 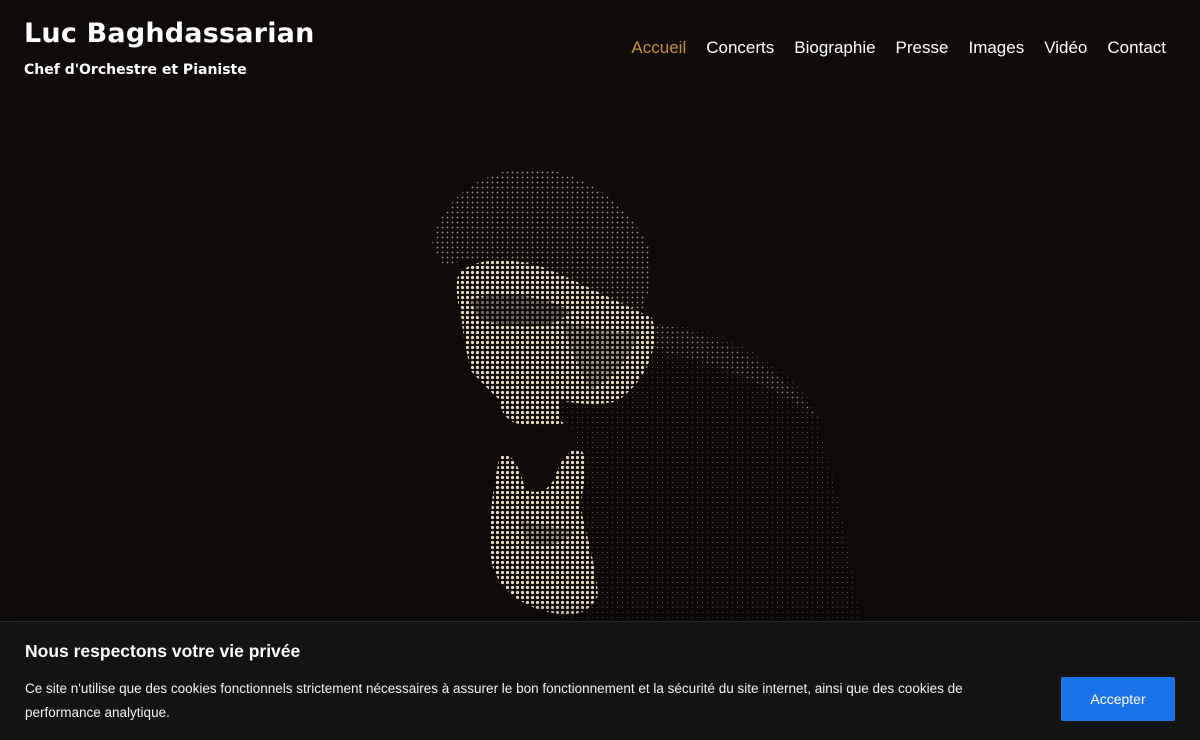 I want to click on site-subtitle: Chef d'Orchestre et Pianiste, so click(x=135, y=70).